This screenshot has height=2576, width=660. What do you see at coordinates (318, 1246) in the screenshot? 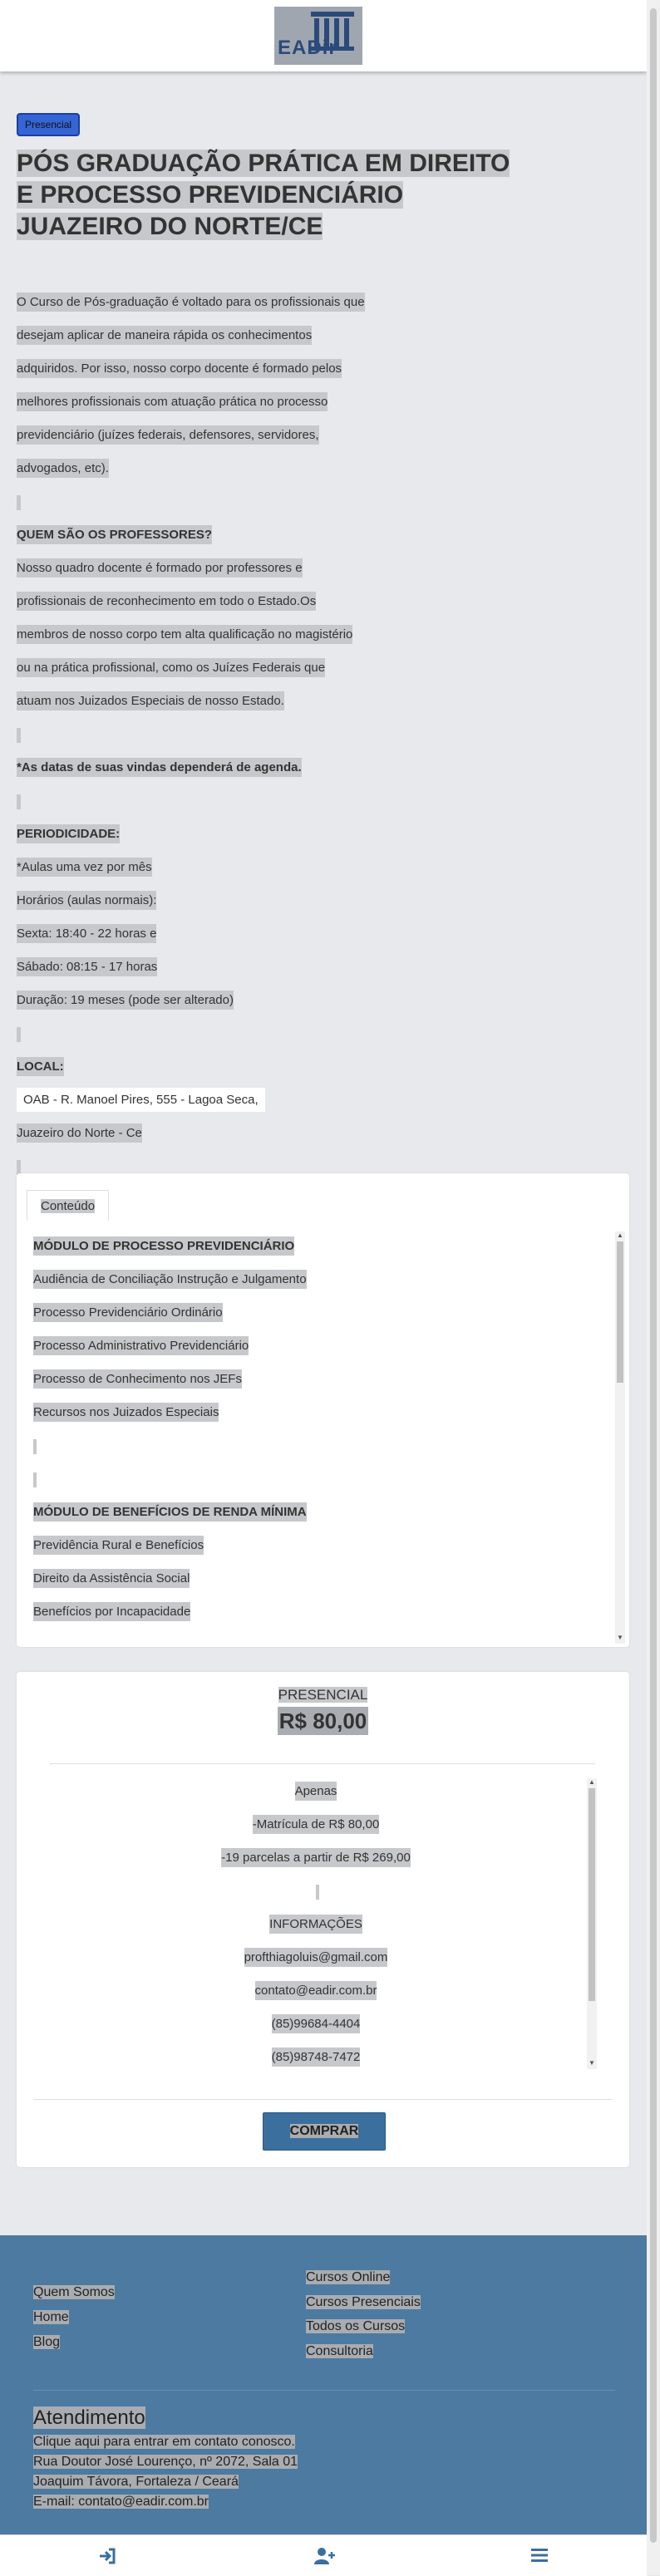
I see `module-title: MÓDULO DE PROCESSO PREVIDENCIÁRIO` at bounding box center [318, 1246].